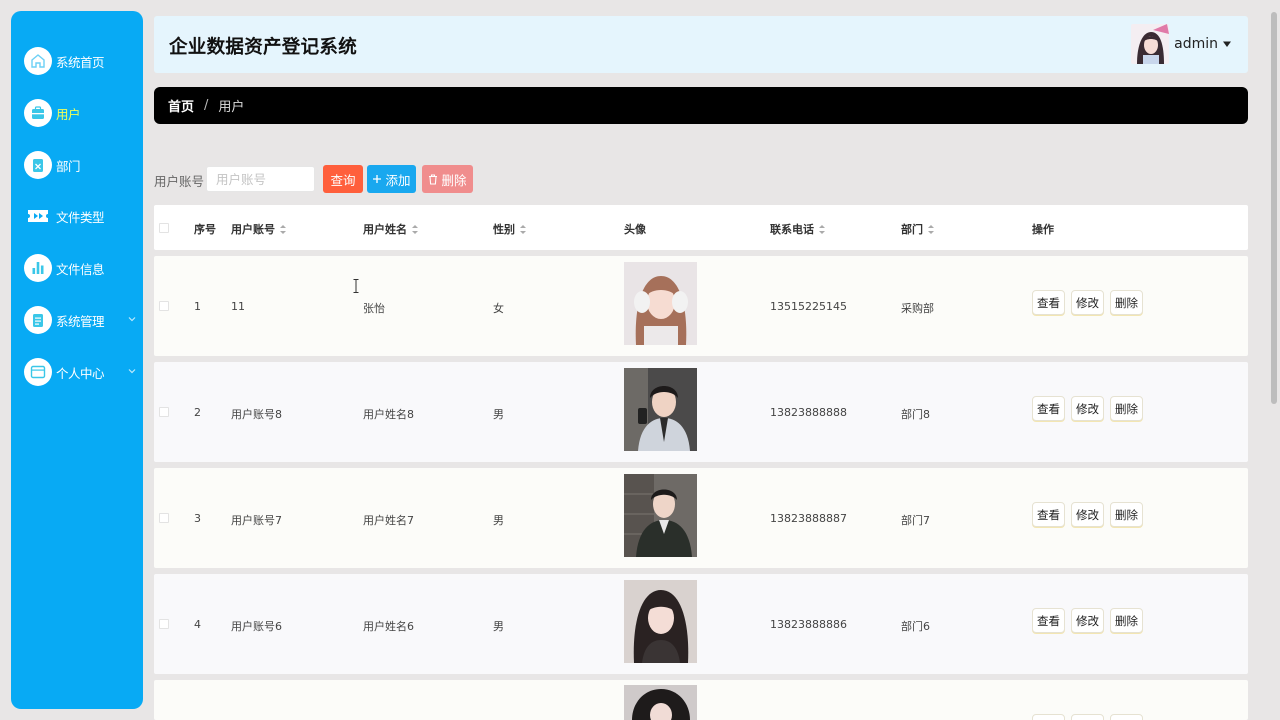 Image resolution: width=1280 pixels, height=720 pixels. Describe the element at coordinates (701, 518) in the screenshot. I see `table-row: 3 用户账号7 用户姓名7 男 13823888887 部门7 查看 修改 删除` at that location.